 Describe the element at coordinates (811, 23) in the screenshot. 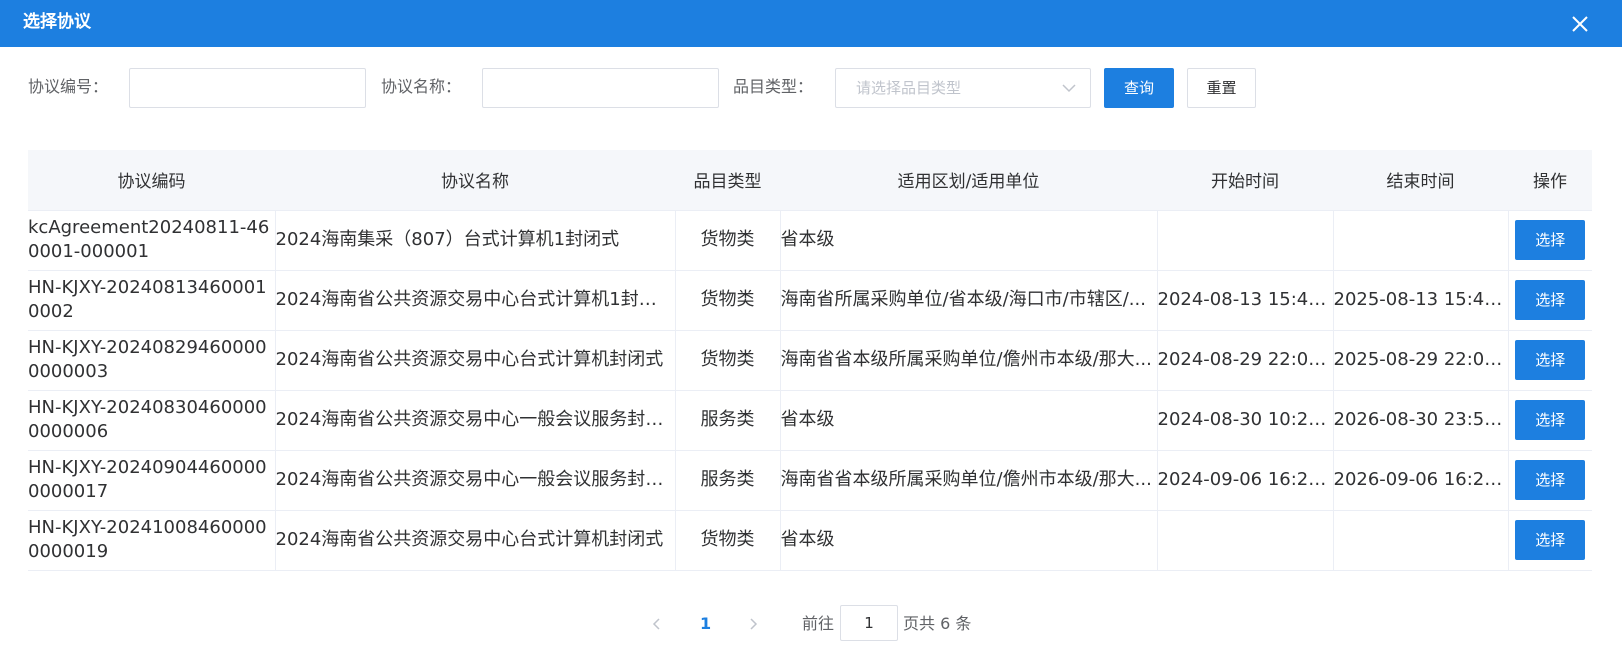

I see `dialog-titlebar: 选择协议` at that location.